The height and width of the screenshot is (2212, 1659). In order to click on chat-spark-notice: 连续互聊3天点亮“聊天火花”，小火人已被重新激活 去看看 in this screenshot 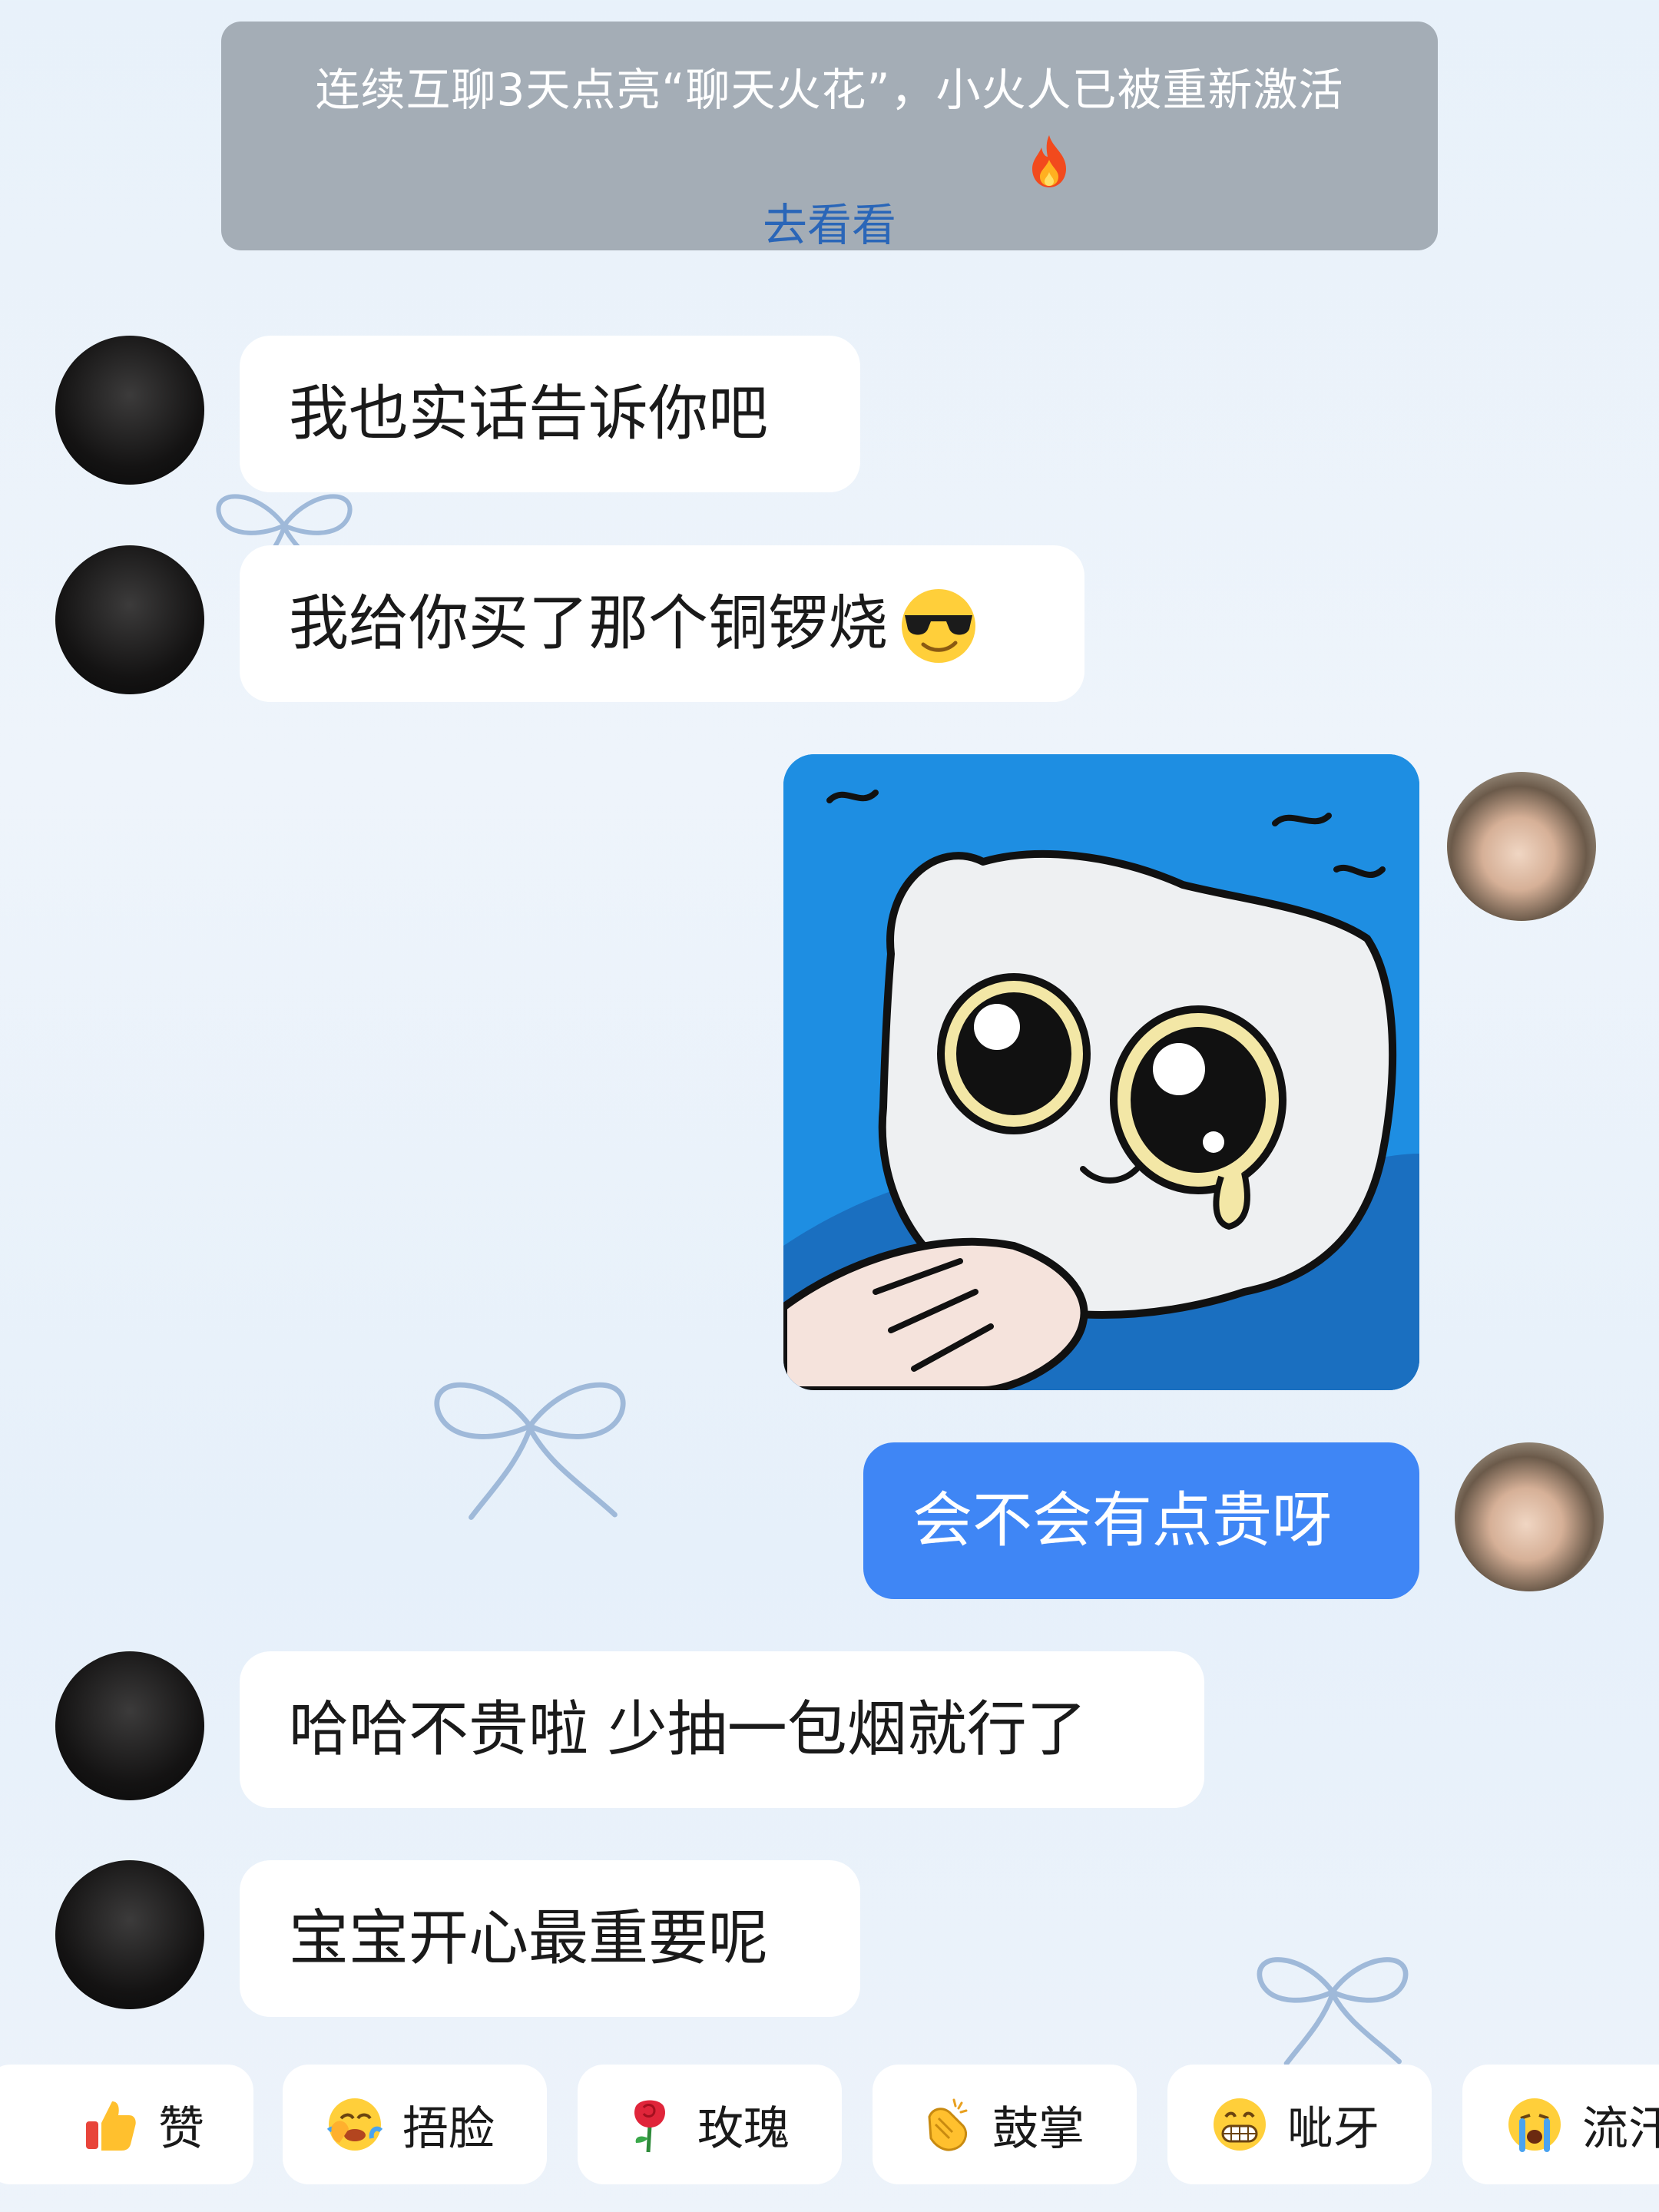, I will do `click(829, 138)`.